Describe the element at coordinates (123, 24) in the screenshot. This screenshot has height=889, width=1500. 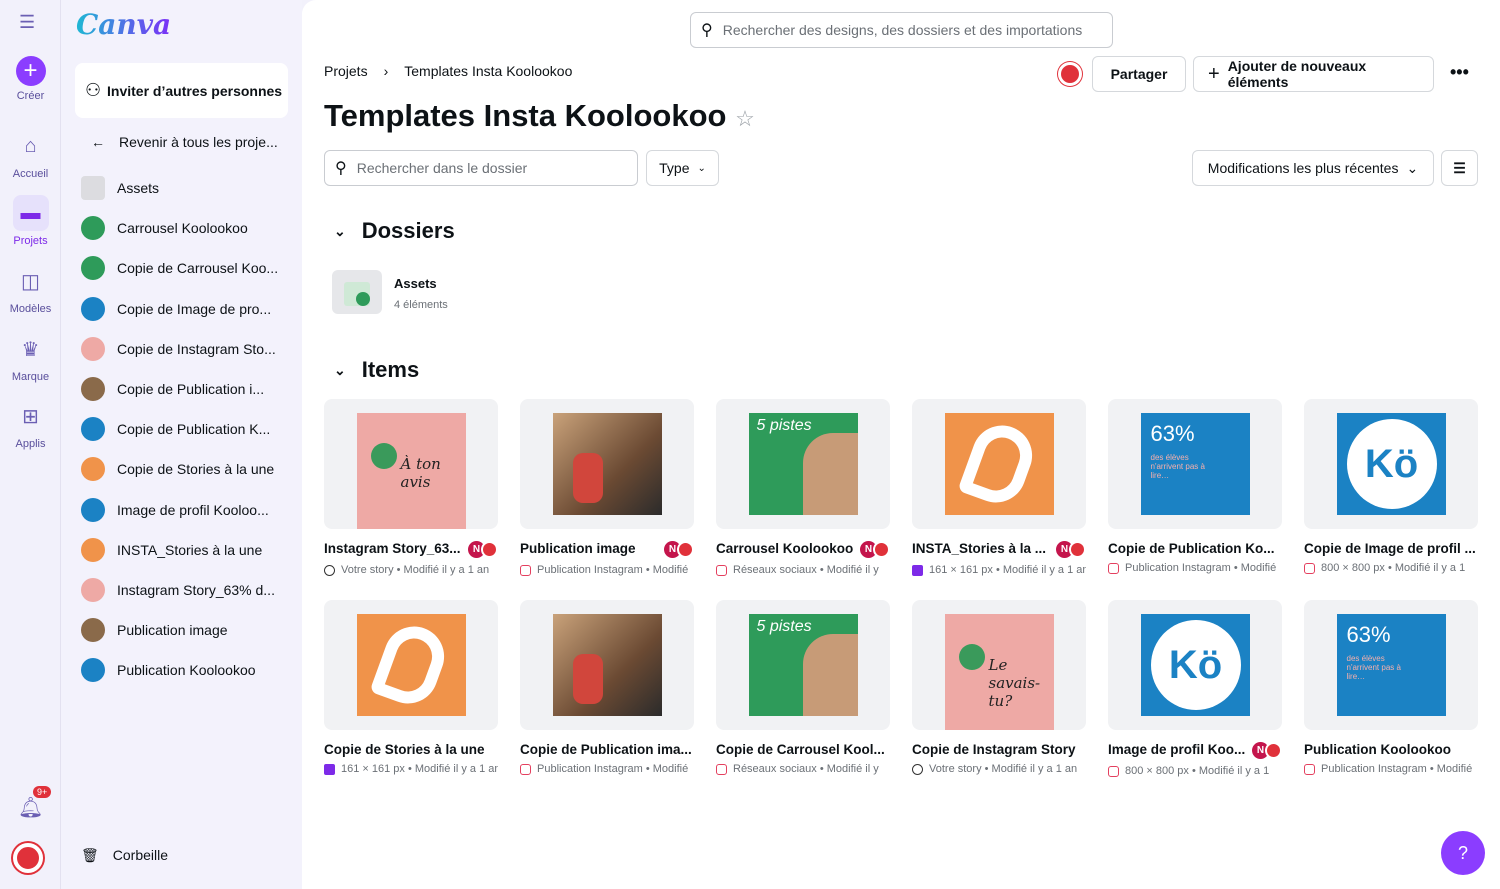
I see `canva-logo: Canva` at that location.